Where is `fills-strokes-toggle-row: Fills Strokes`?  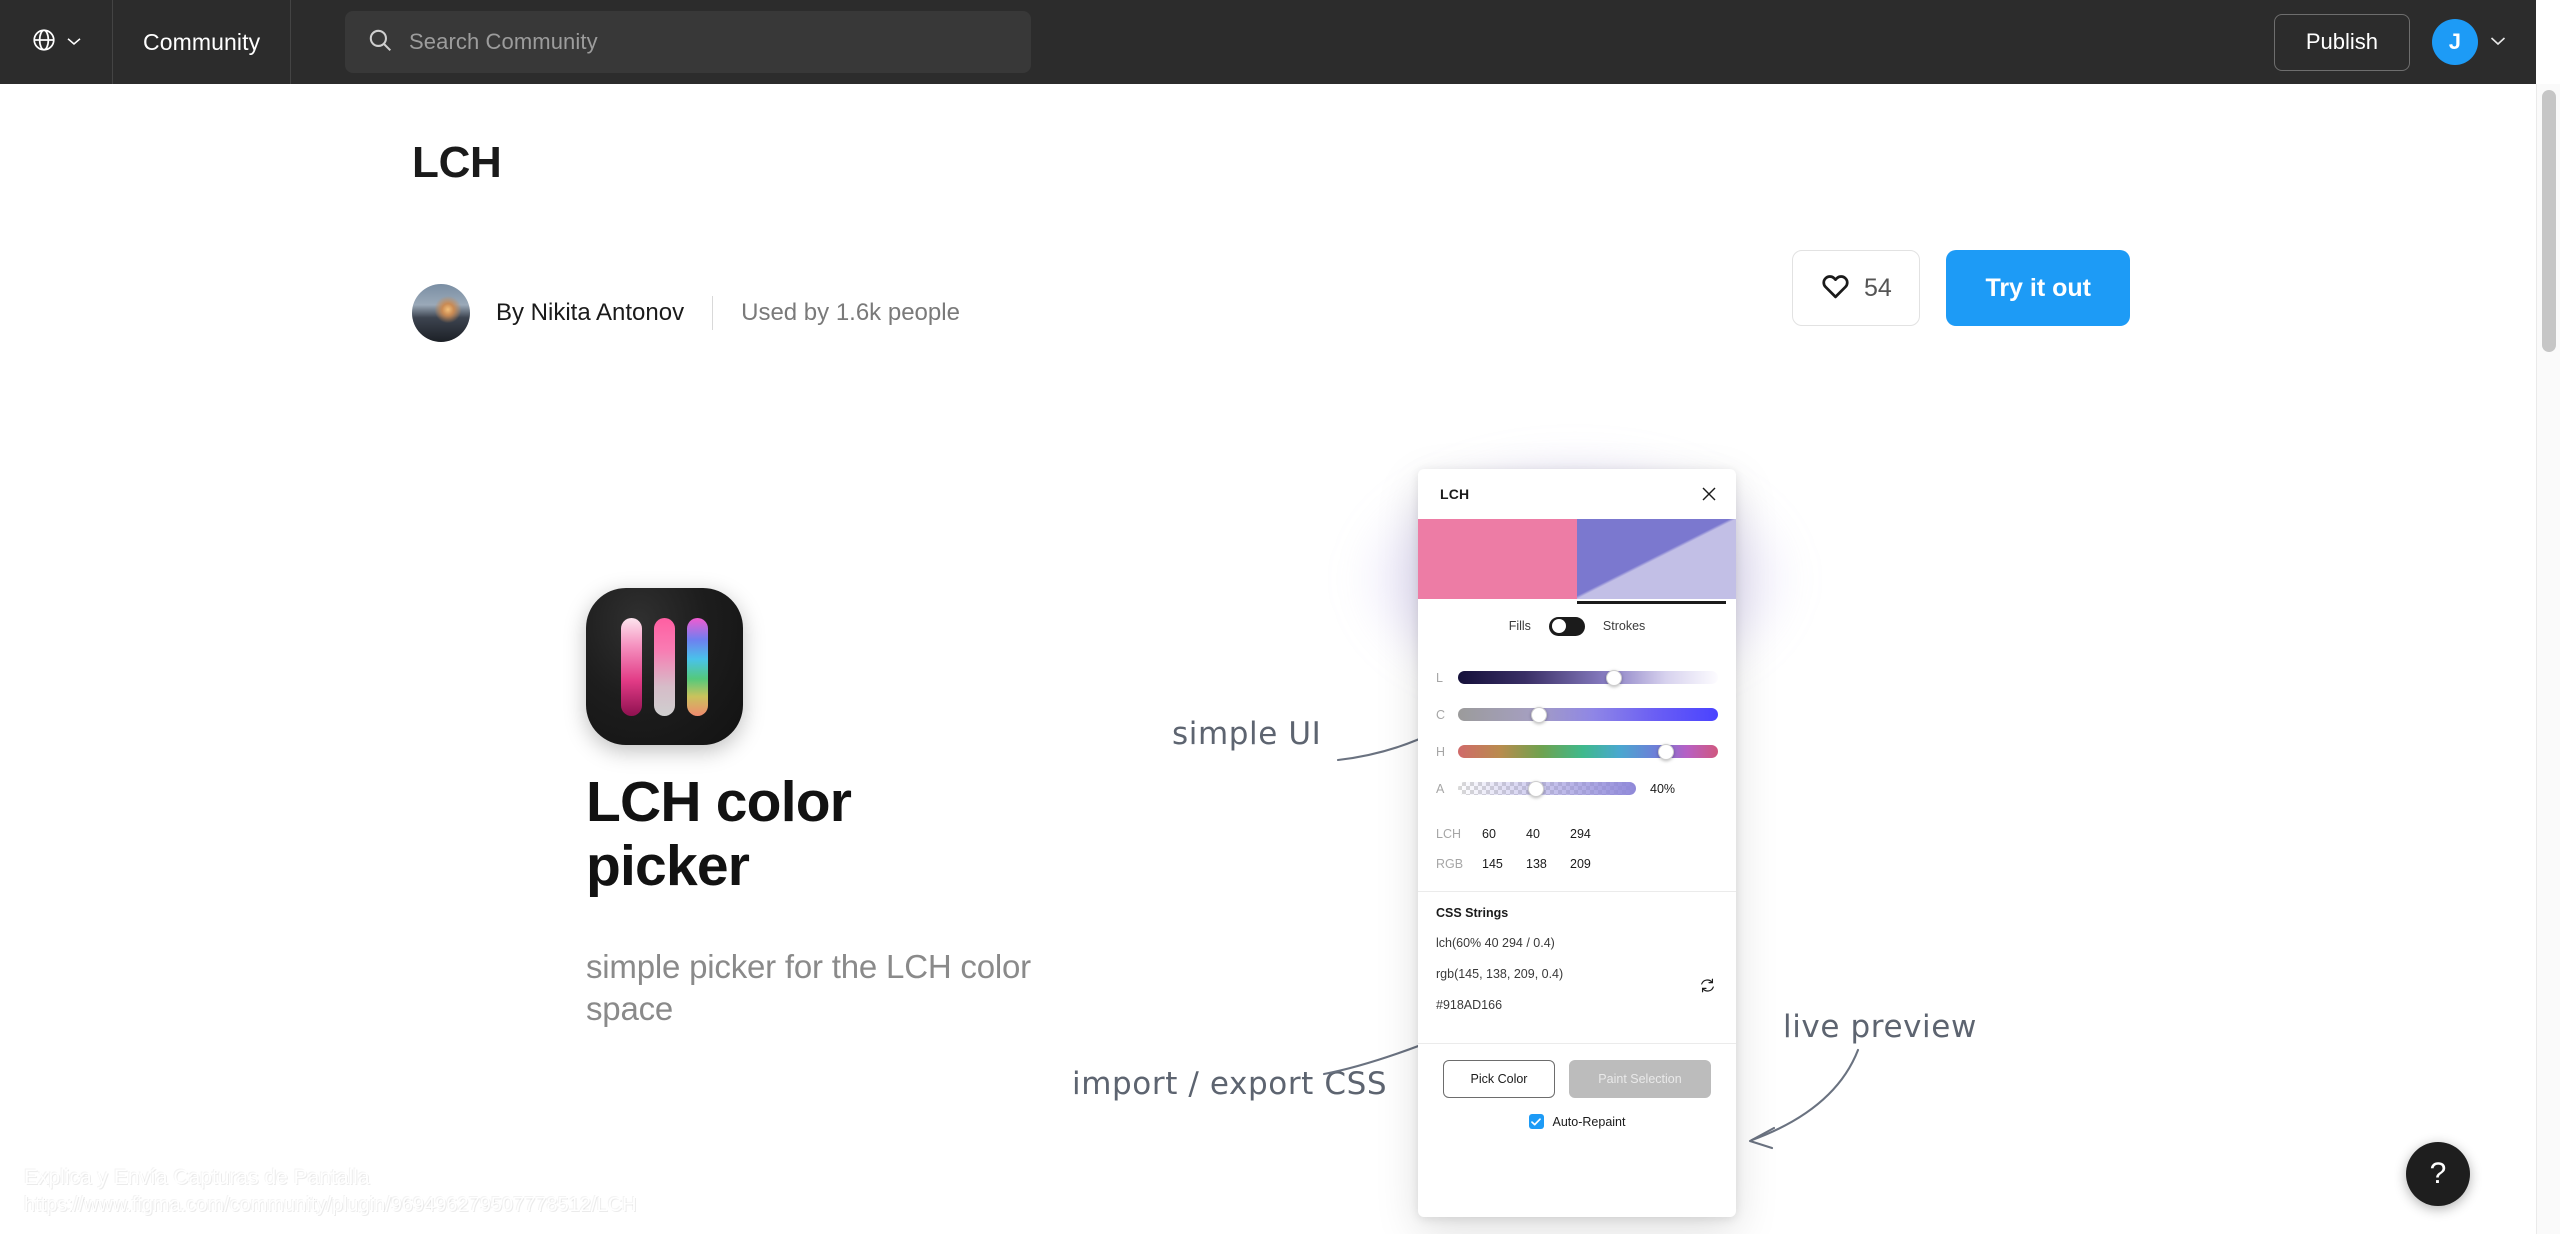 fills-strokes-toggle-row: Fills Strokes is located at coordinates (1577, 626).